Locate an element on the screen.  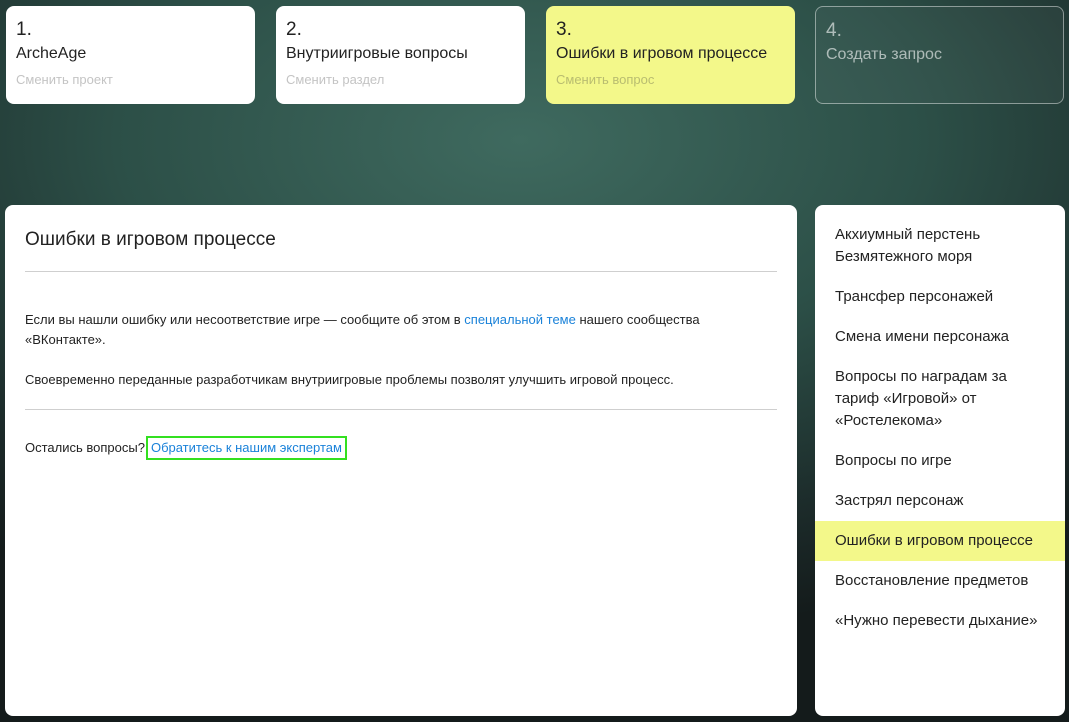
step-title: ArcheAge is located at coordinates (51, 53).